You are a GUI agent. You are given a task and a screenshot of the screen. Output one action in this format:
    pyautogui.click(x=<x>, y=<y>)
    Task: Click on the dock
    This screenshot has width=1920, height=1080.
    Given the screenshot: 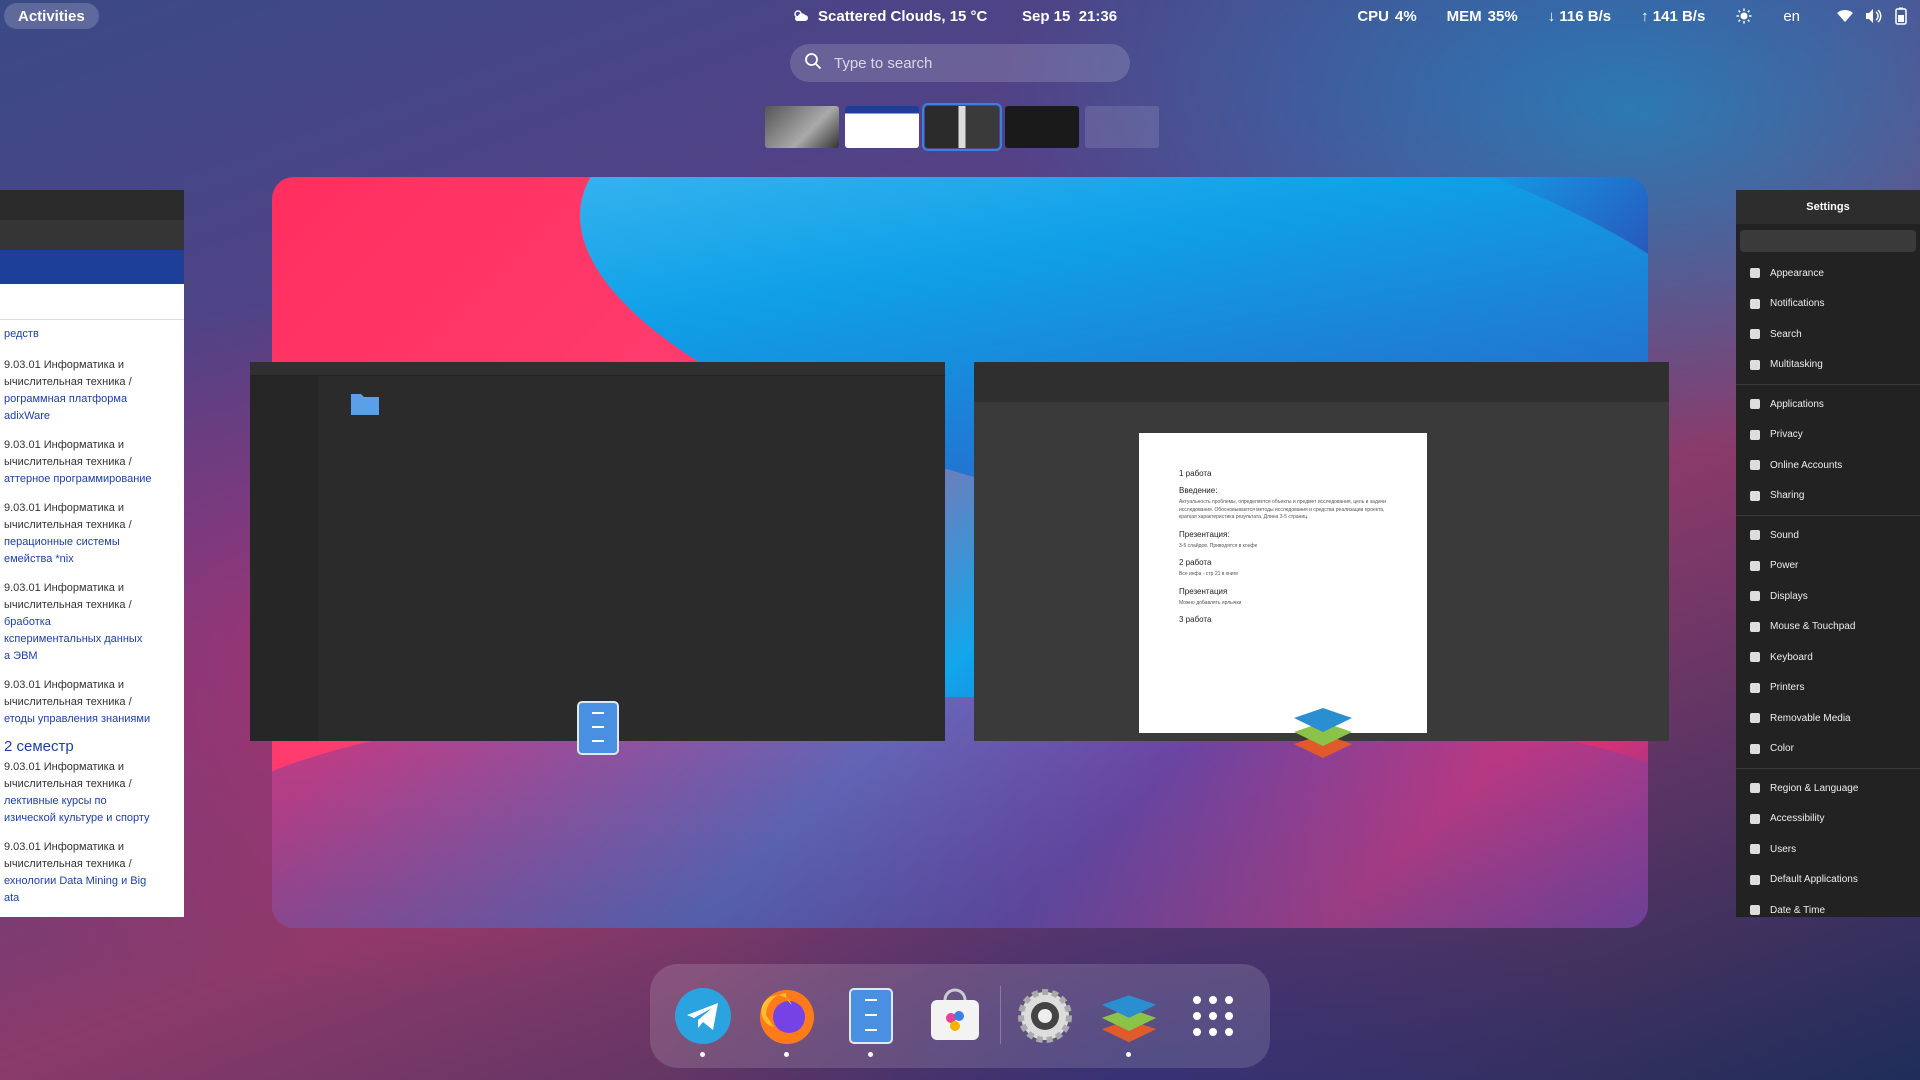 What is the action you would take?
    pyautogui.click(x=960, y=1016)
    